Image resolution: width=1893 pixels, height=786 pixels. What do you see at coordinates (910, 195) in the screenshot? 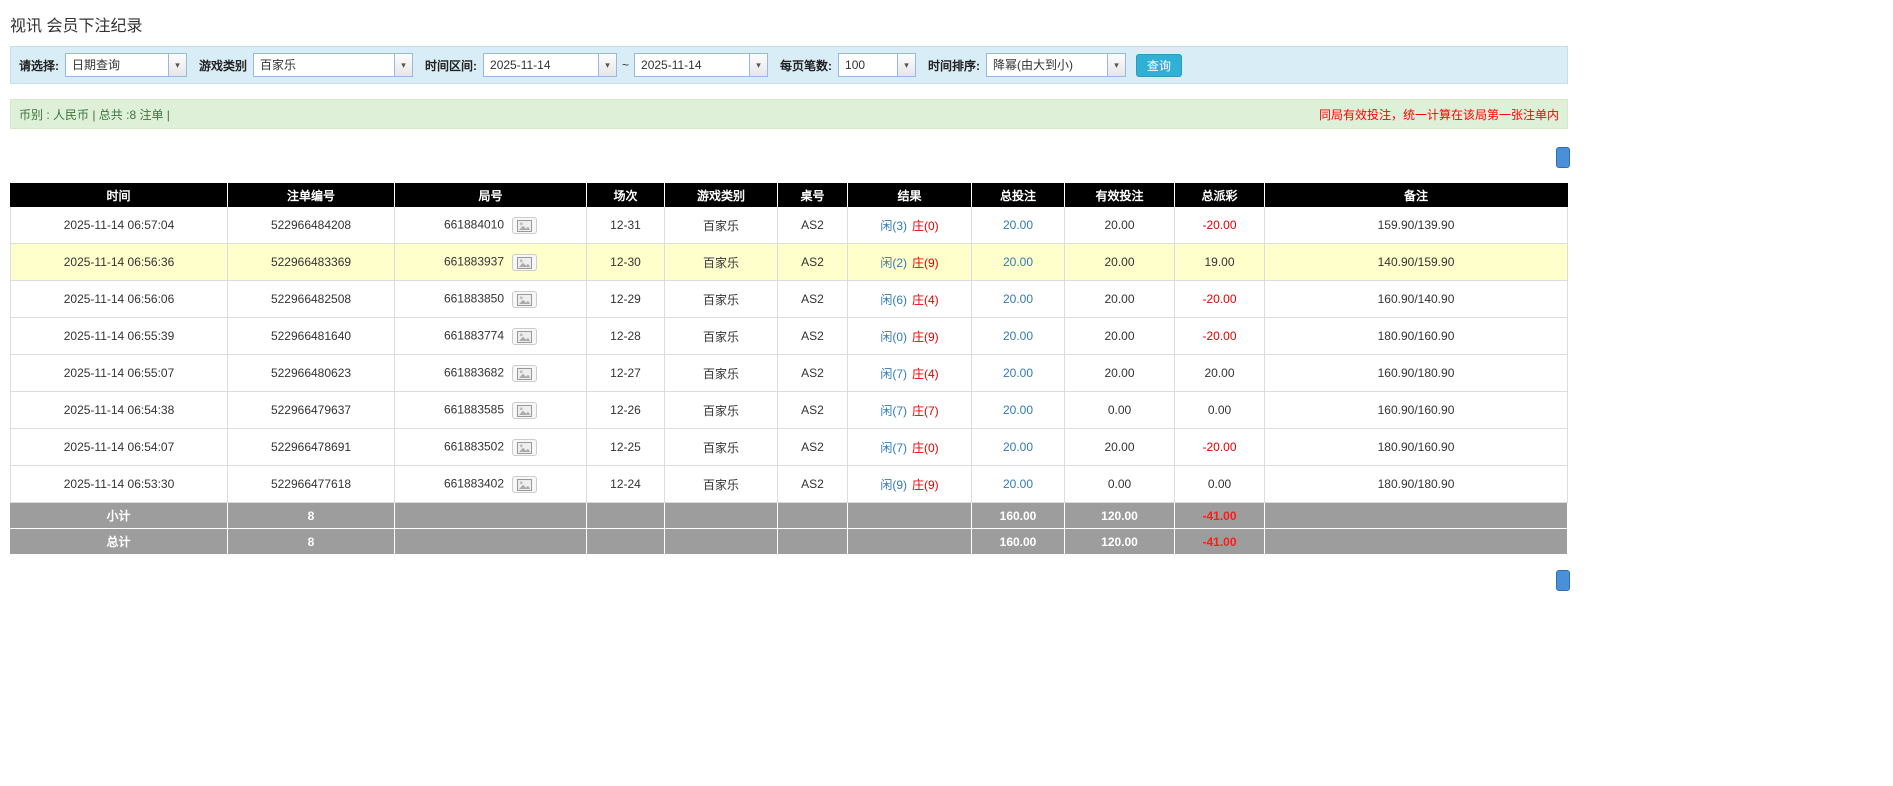
I see `col-result: 结果` at bounding box center [910, 195].